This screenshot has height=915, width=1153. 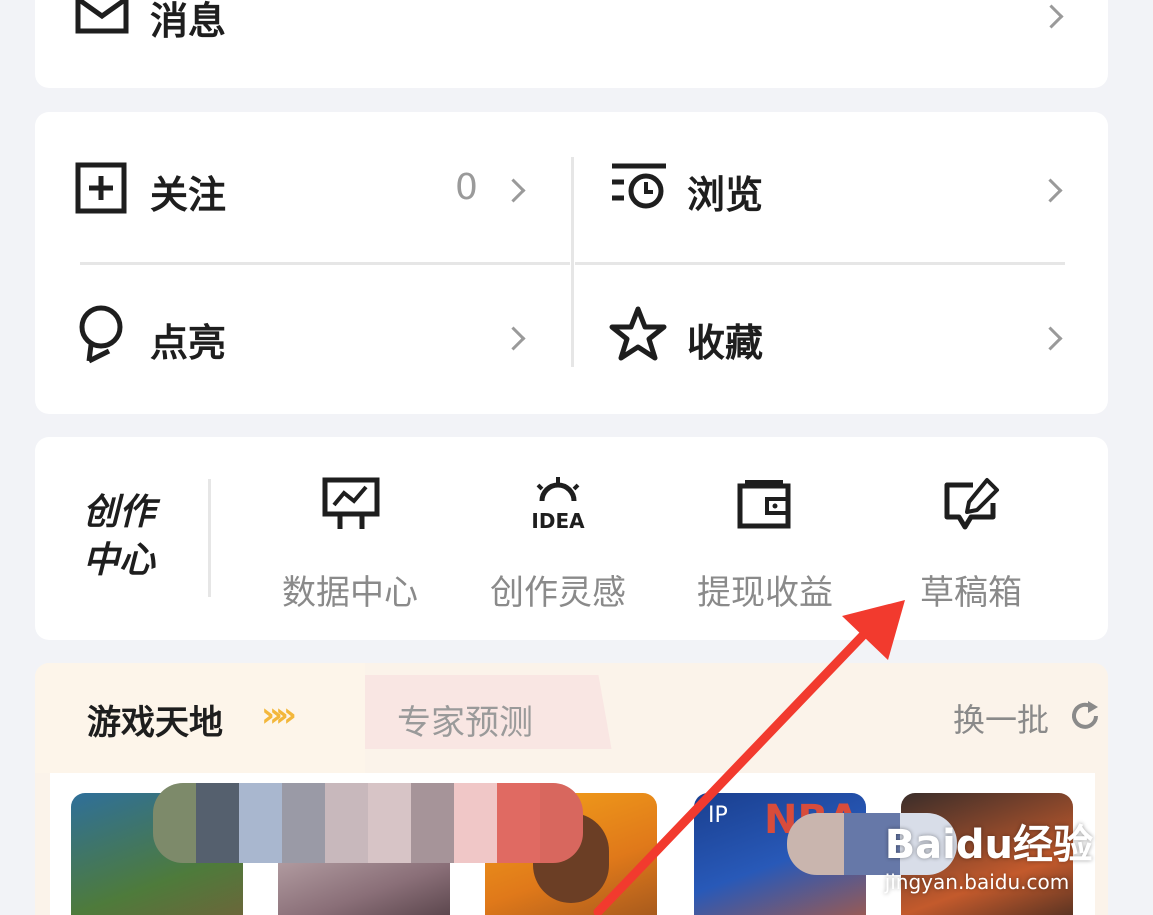 I want to click on watermark-url: jingyan.baidu.com, so click(x=977, y=882).